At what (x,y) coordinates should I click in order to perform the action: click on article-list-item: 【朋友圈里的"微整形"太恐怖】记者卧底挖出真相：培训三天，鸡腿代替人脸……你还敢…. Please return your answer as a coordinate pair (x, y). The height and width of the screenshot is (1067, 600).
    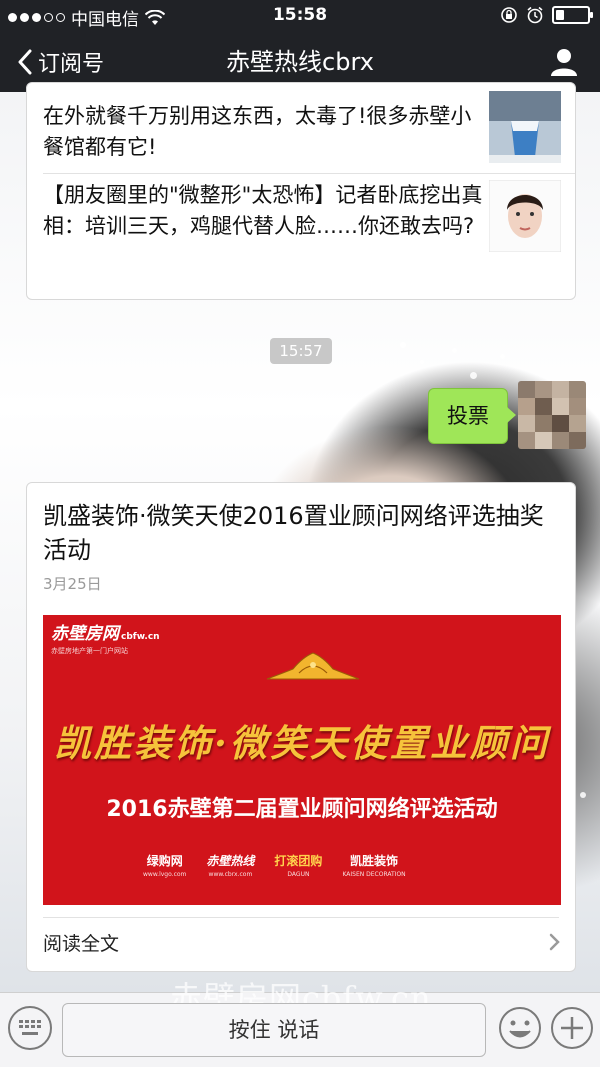
    Looking at the image, I should click on (301, 236).